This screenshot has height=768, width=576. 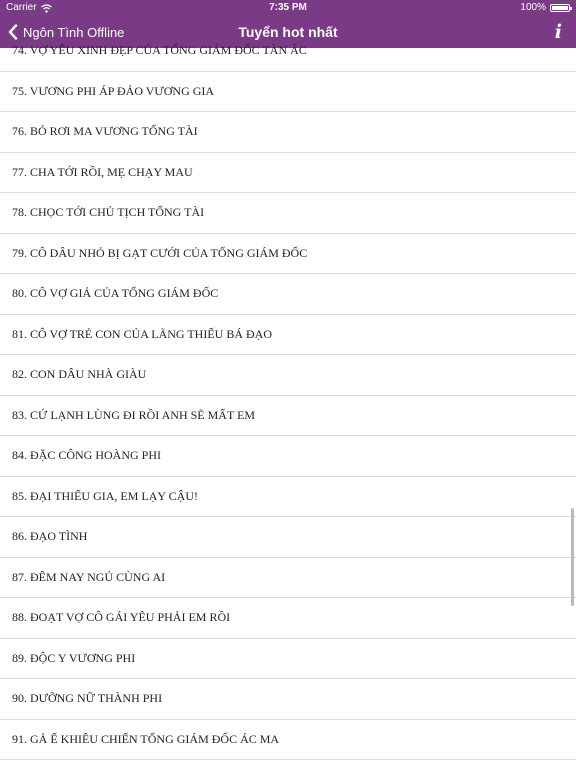 What do you see at coordinates (87, 455) in the screenshot?
I see `story-title: 84. ĐẶC CÔNG HOÀNG PHI` at bounding box center [87, 455].